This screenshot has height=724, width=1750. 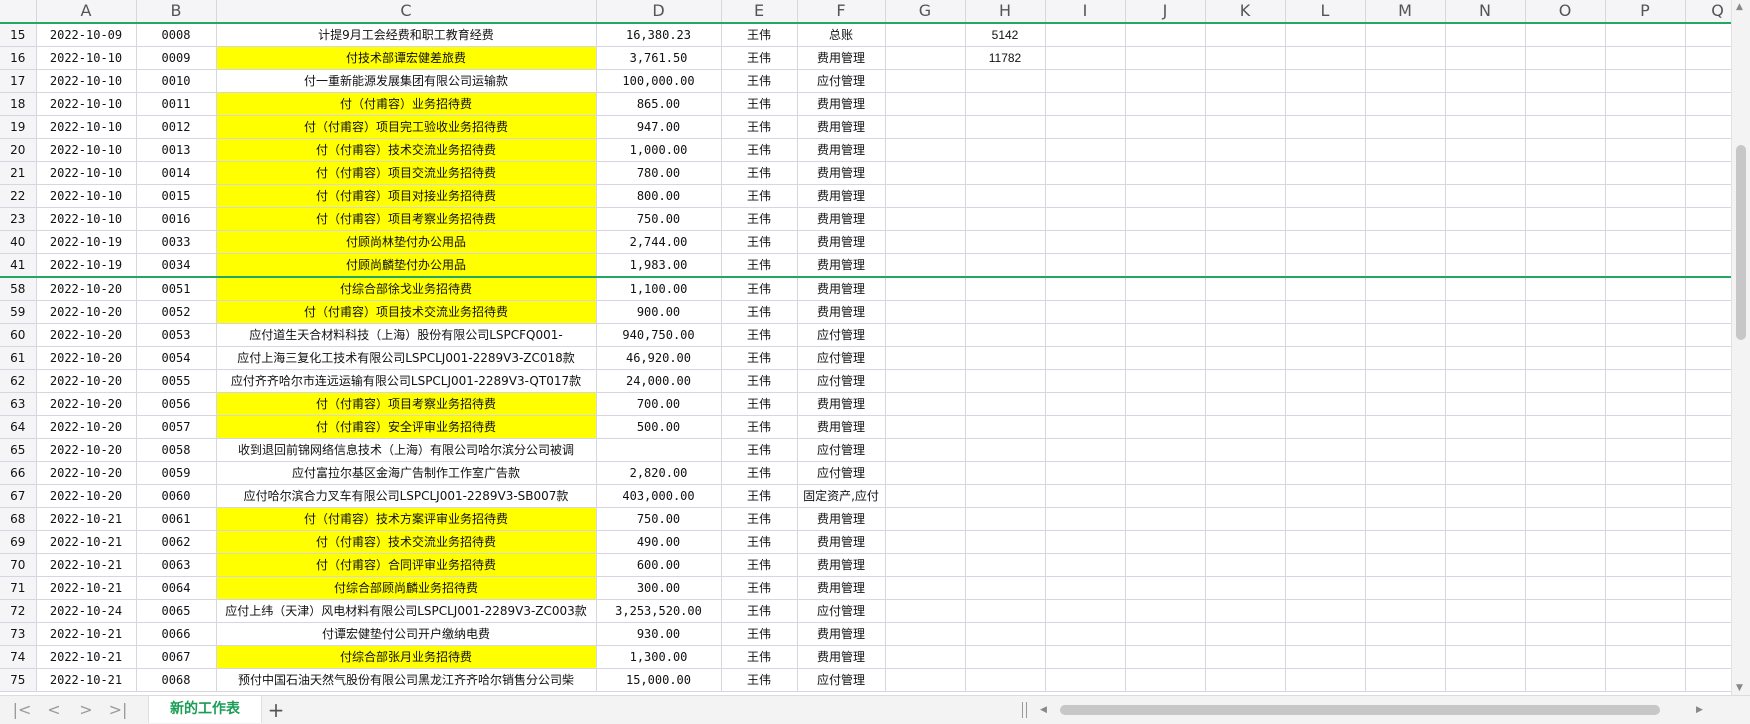 I want to click on sheet-tab-active: 新的工作表, so click(x=205, y=709).